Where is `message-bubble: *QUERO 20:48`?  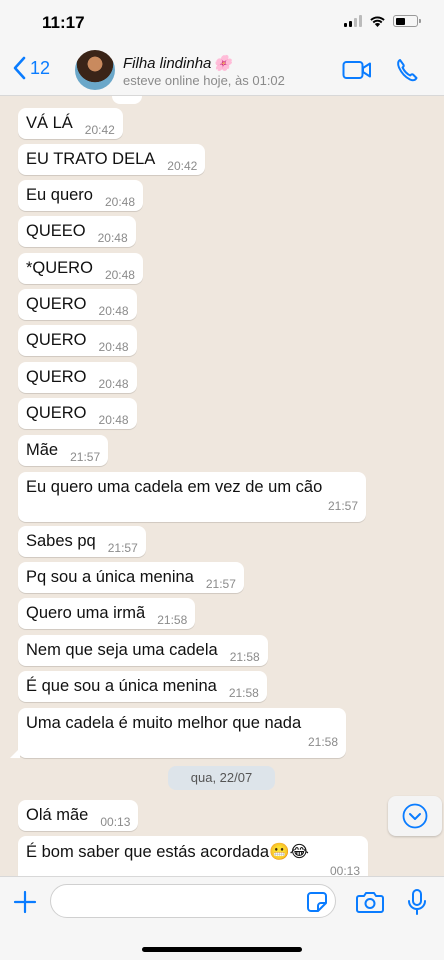
message-bubble: *QUERO 20:48 is located at coordinates (80, 268).